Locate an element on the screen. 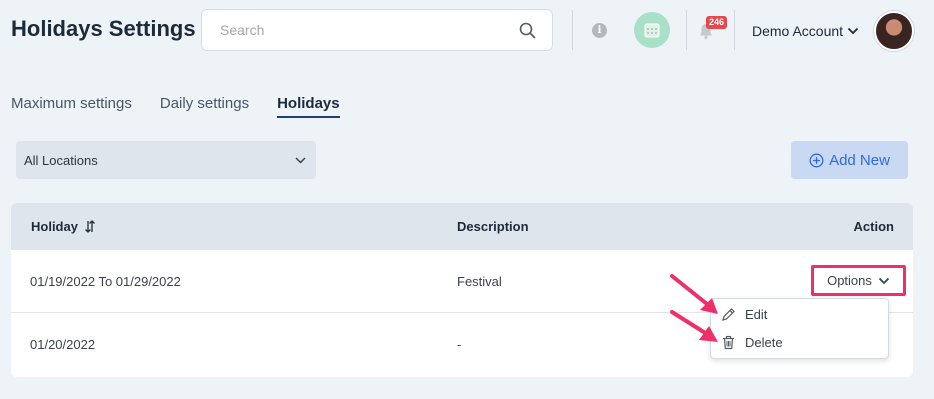  column-header-holiday: Holiday is located at coordinates (63, 226).